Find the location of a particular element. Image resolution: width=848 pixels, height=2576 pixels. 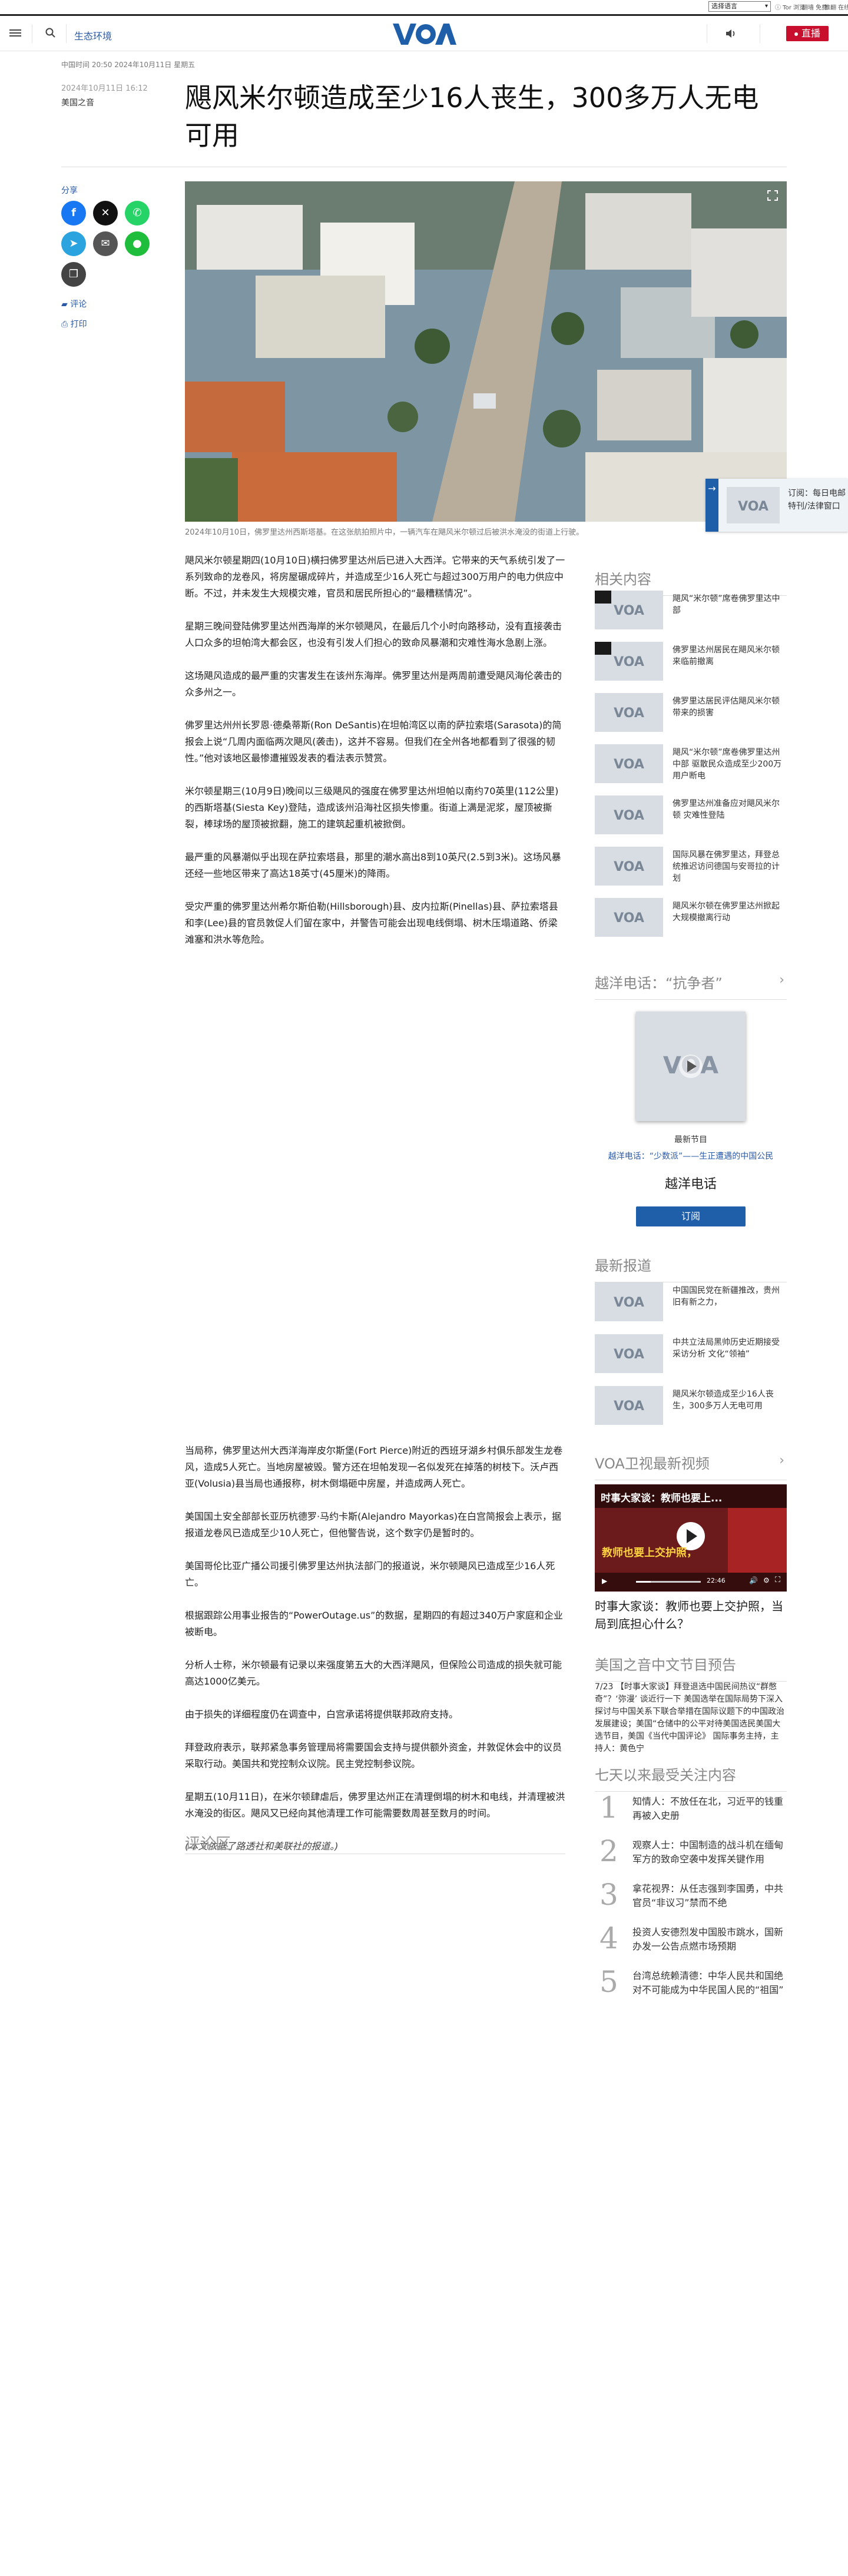

voa-logo is located at coordinates (424, 34).